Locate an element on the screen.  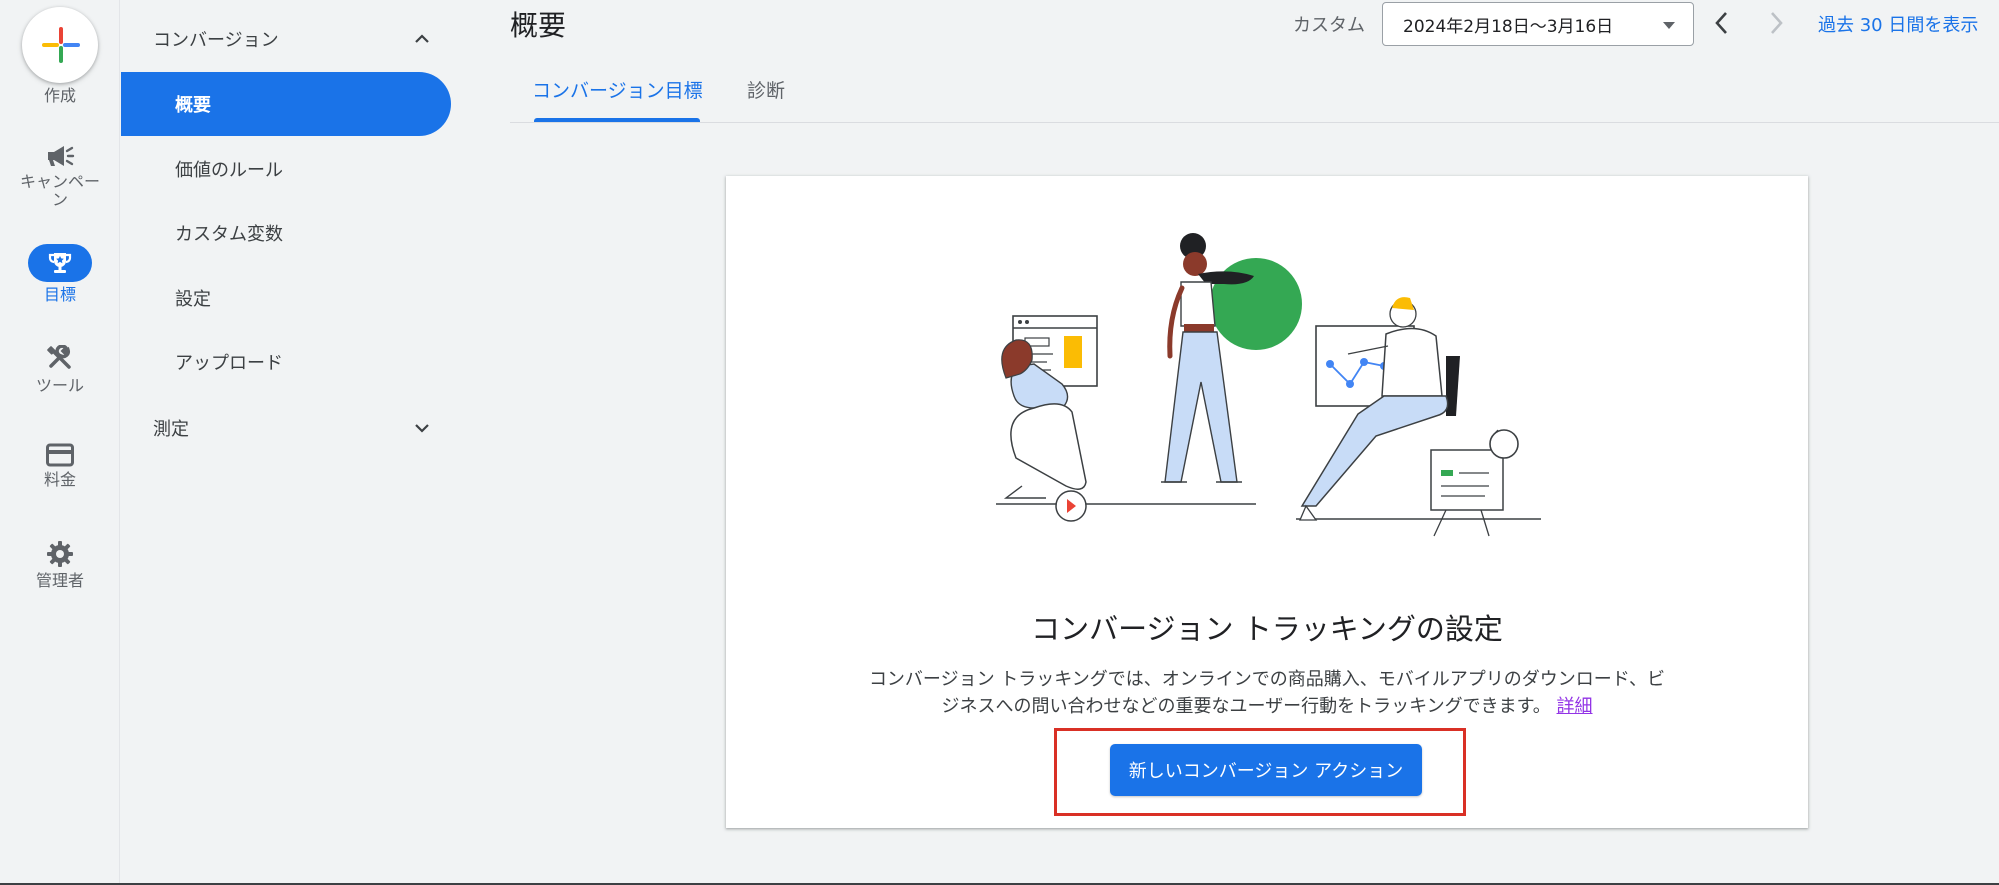
chevron-down-icon is located at coordinates (422, 428).